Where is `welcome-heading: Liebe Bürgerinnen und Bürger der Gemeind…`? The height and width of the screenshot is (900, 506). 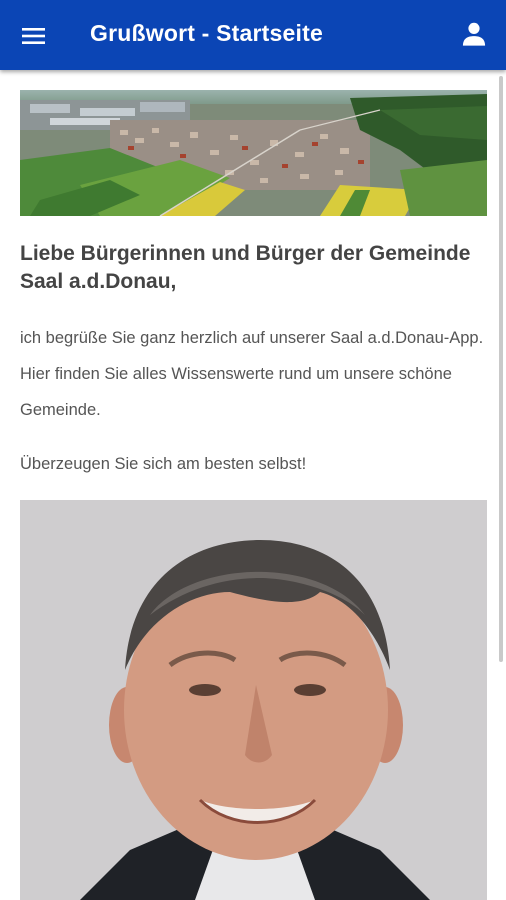 welcome-heading: Liebe Bürgerinnen und Bürger der Gemeind… is located at coordinates (245, 267).